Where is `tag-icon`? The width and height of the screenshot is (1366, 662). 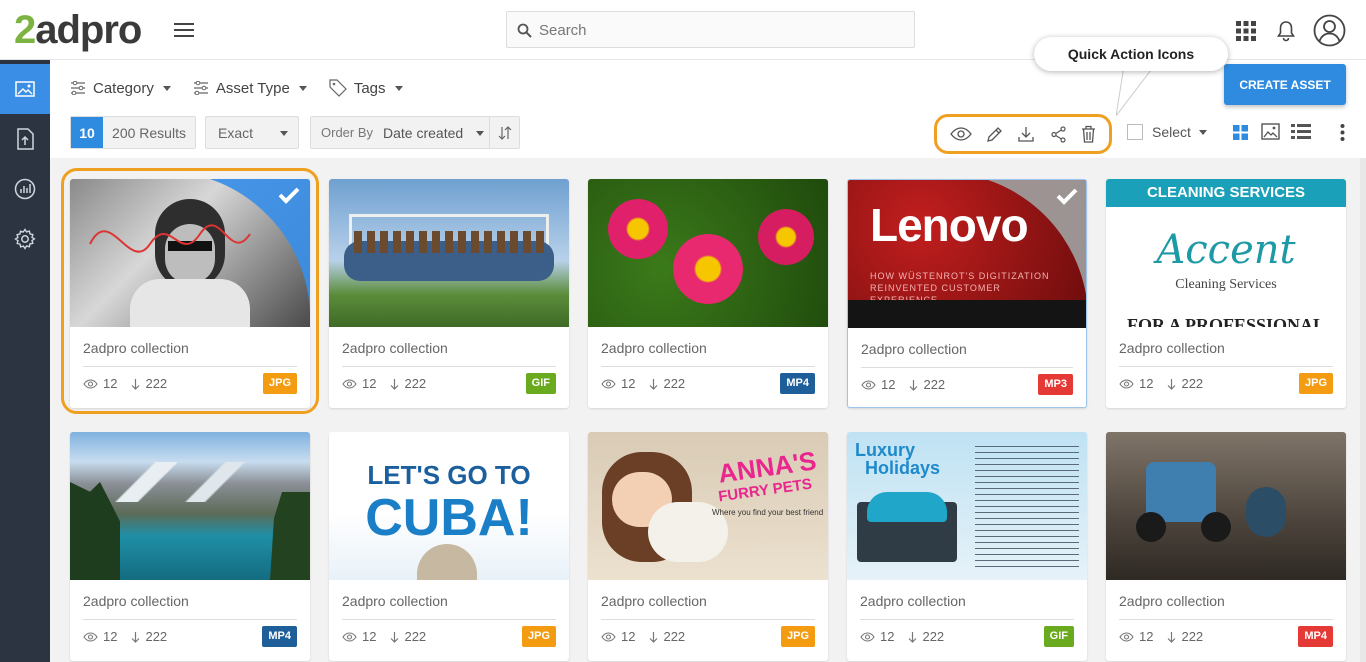 tag-icon is located at coordinates (338, 88).